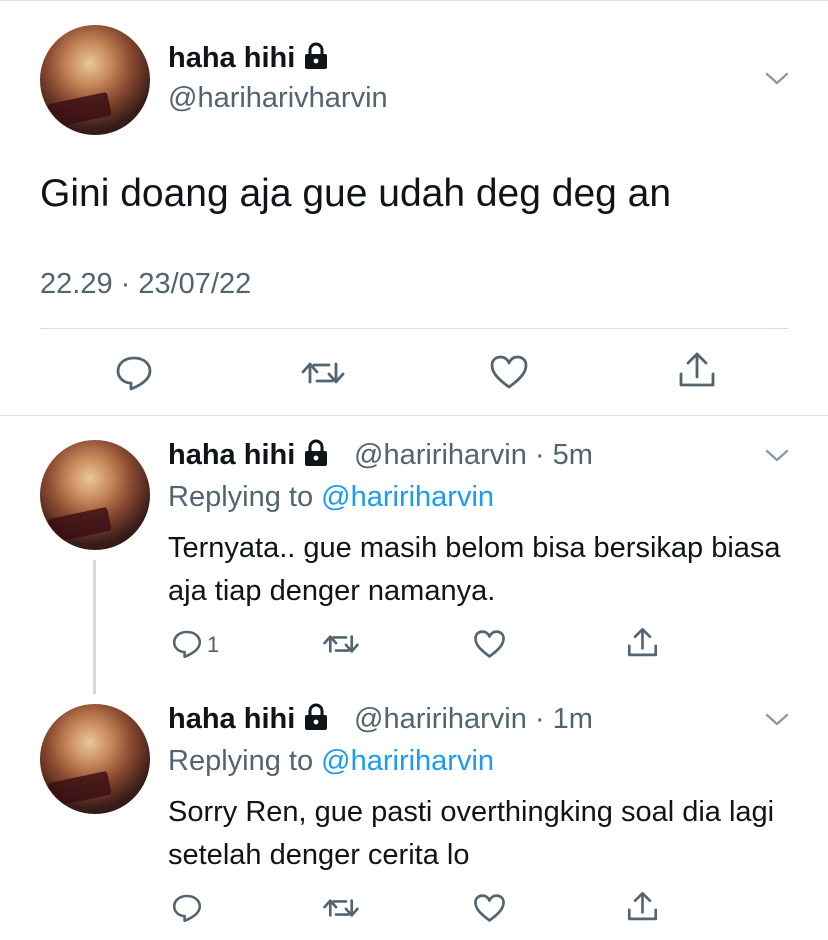  Describe the element at coordinates (572, 719) in the screenshot. I see `relative-time: 1m` at that location.